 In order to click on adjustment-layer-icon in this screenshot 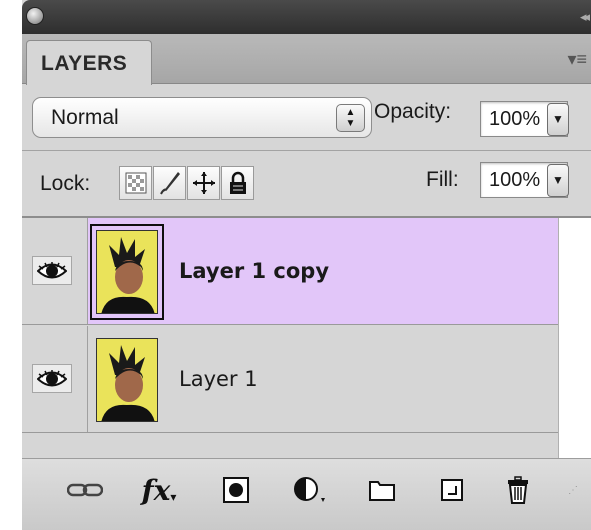, I will do `click(311, 490)`.